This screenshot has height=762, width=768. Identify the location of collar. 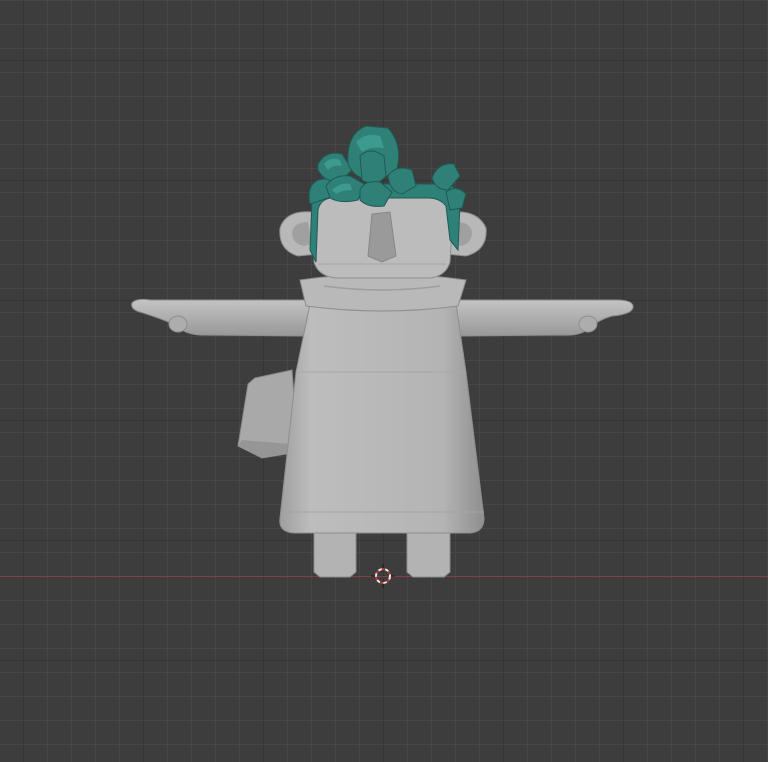
(383, 292).